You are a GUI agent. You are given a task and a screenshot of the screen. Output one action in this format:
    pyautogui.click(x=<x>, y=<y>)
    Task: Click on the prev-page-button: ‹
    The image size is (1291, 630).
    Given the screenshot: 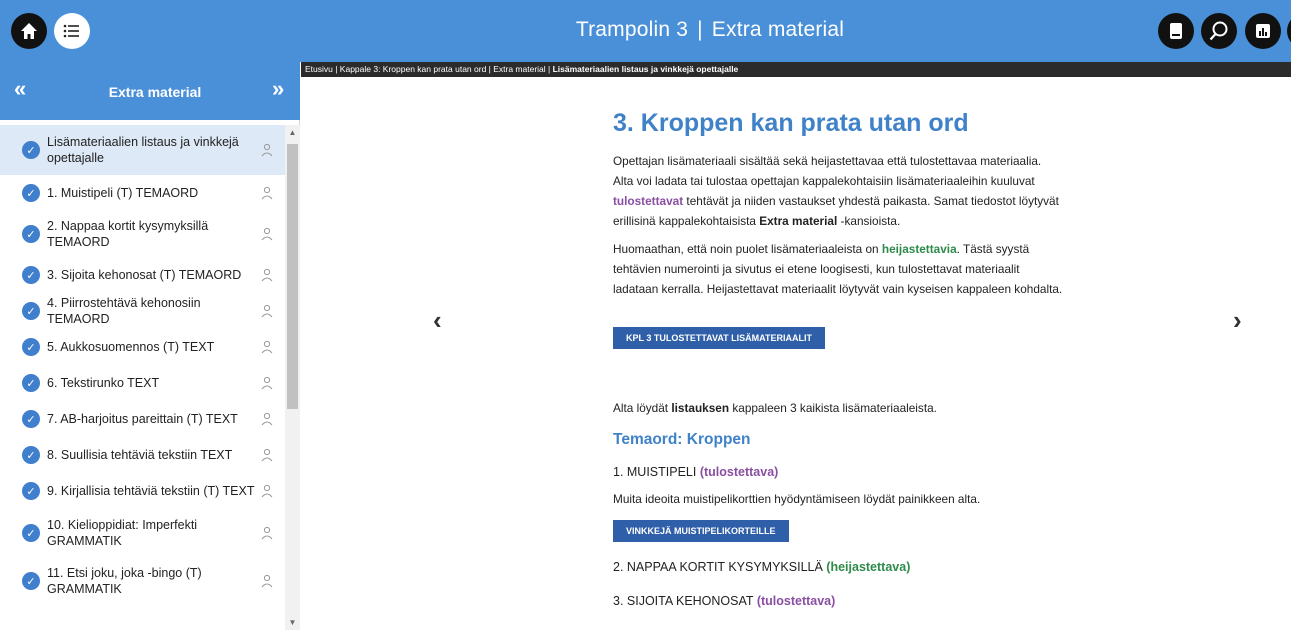 What is the action you would take?
    pyautogui.click(x=437, y=320)
    